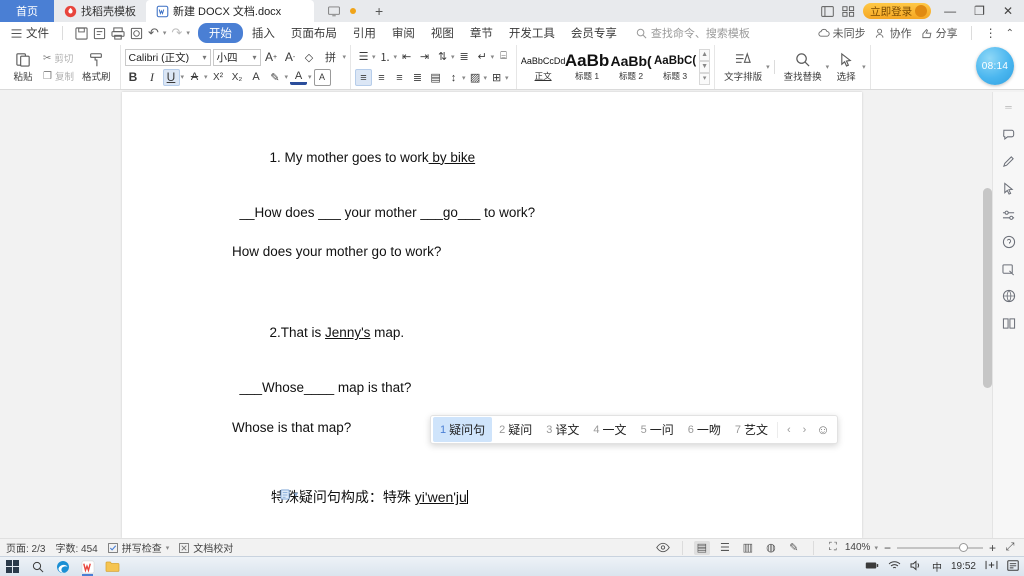 Image resolution: width=1024 pixels, height=576 pixels. I want to click on maximize-button: ❐, so click(979, 11).